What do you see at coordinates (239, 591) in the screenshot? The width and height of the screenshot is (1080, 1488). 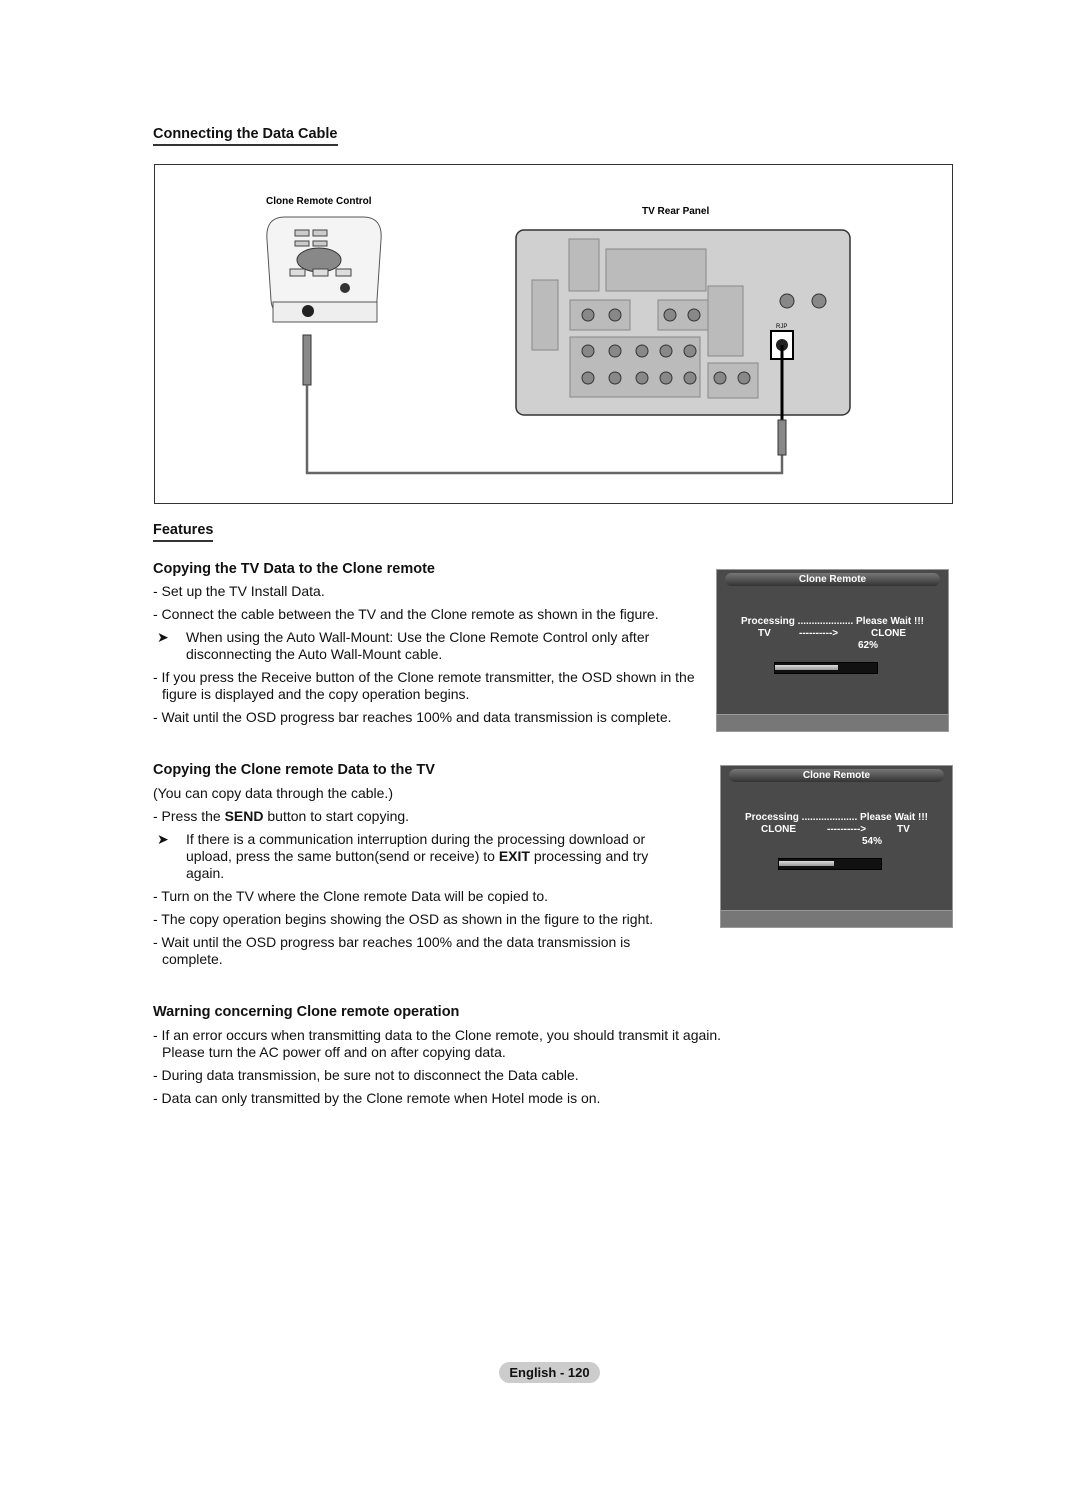 I see `instruction: - Set up the TV Install Data.` at bounding box center [239, 591].